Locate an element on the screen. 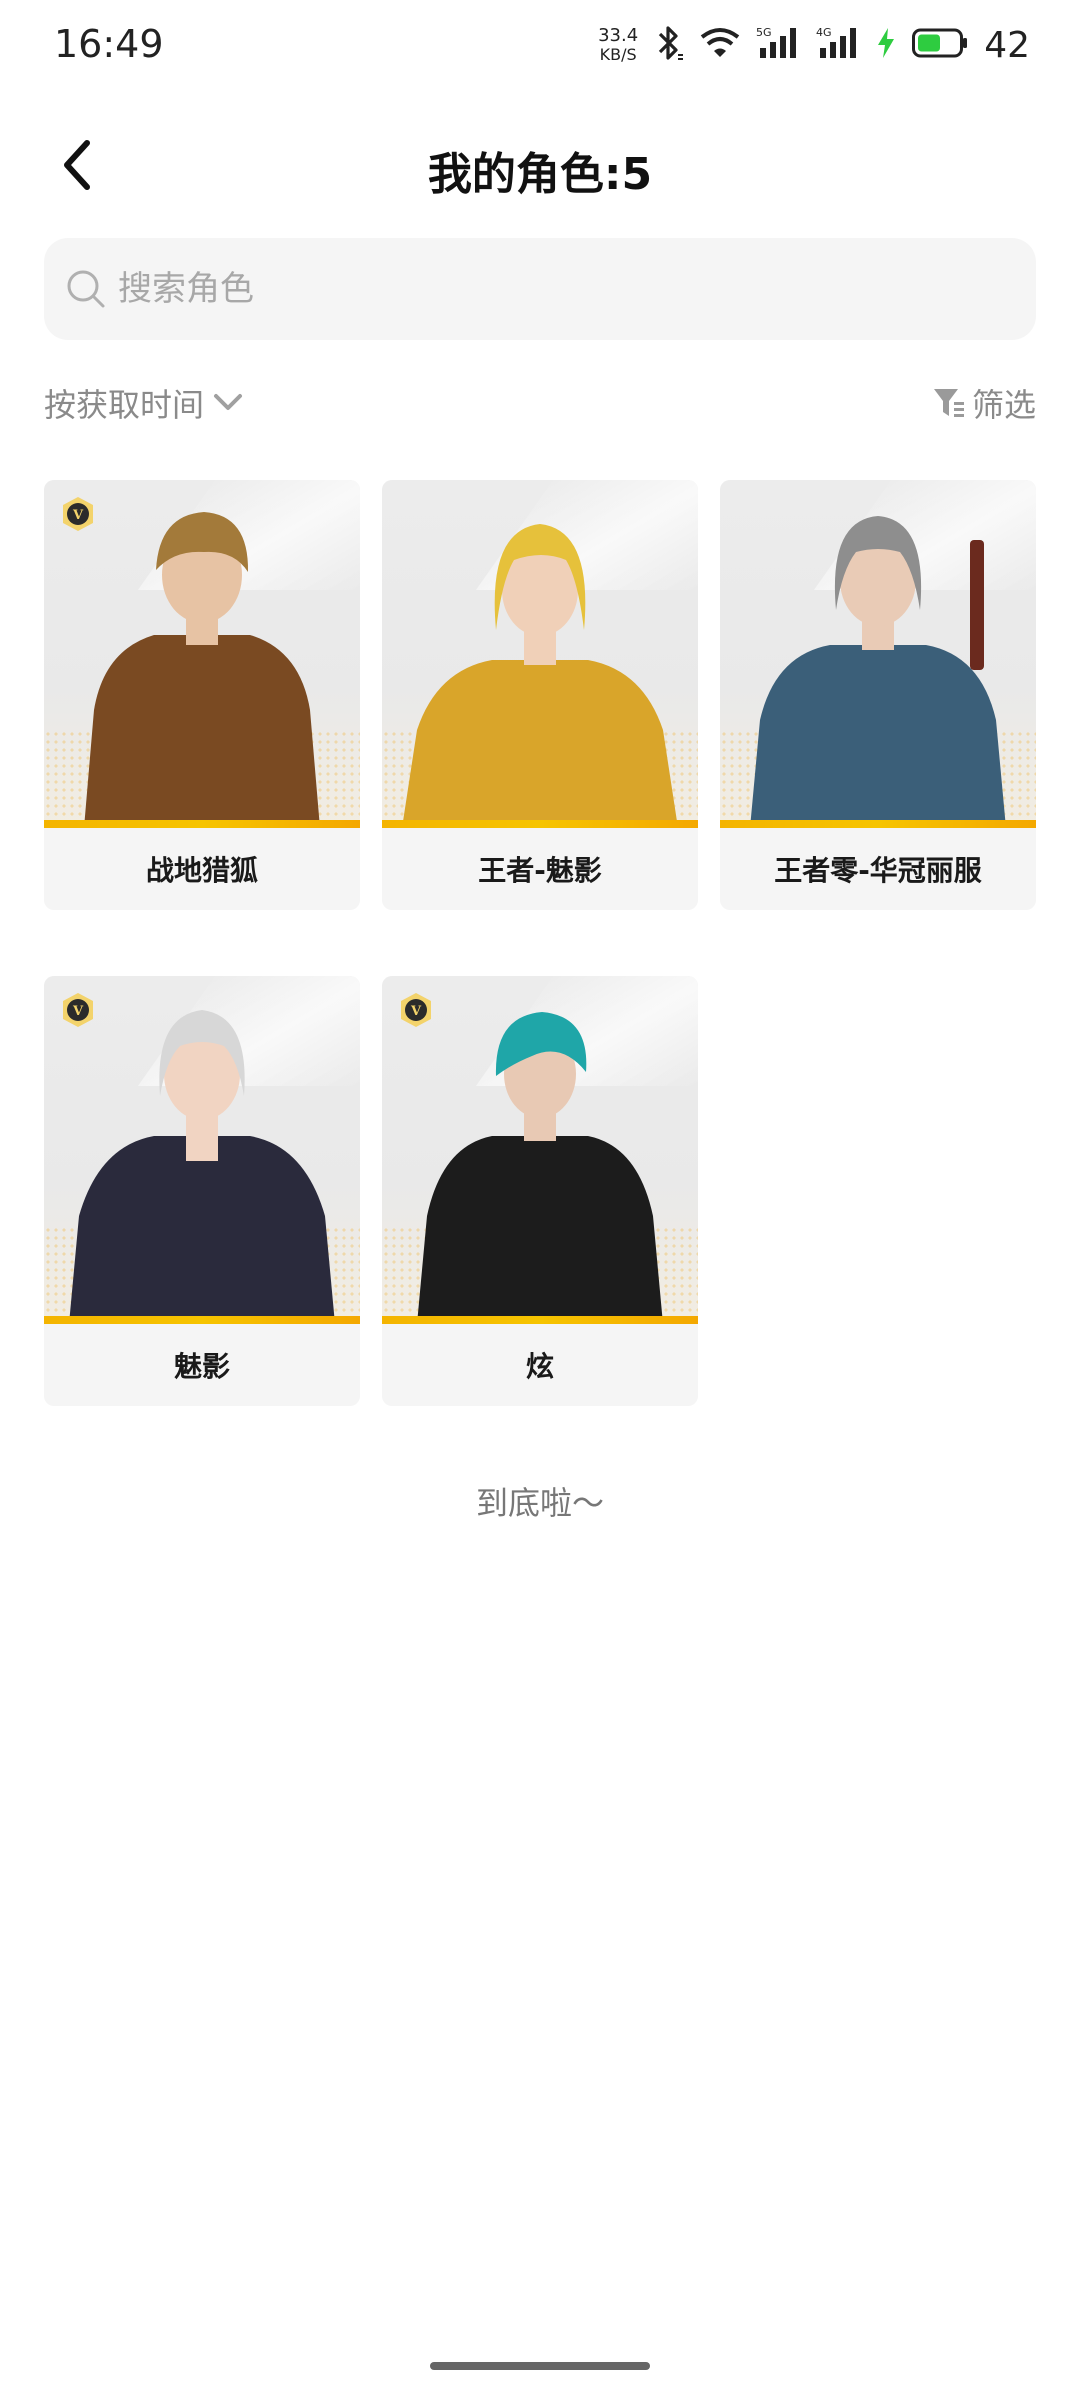 The image size is (1080, 2400). sort-filter-row: 按获取时间 筛选 is located at coordinates (540, 408).